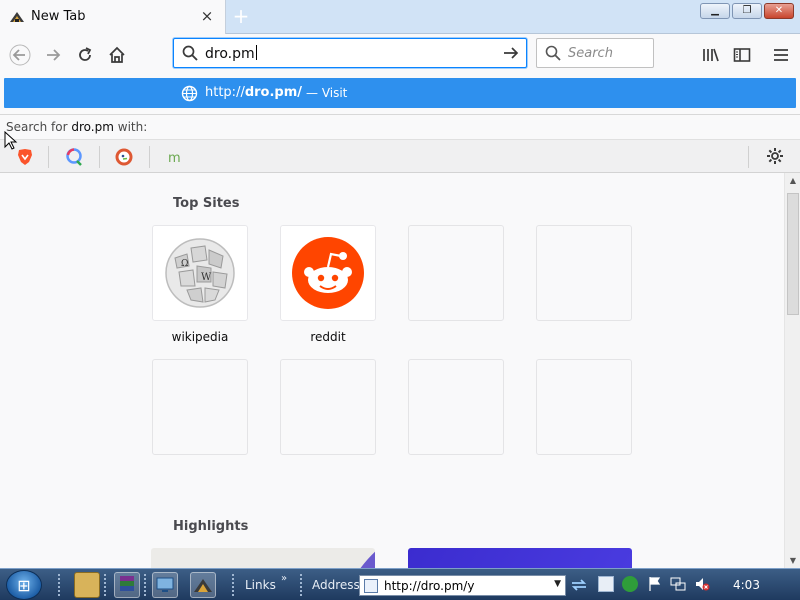  What do you see at coordinates (336, 585) in the screenshot?
I see `address-toolbar-label: Address` at bounding box center [336, 585].